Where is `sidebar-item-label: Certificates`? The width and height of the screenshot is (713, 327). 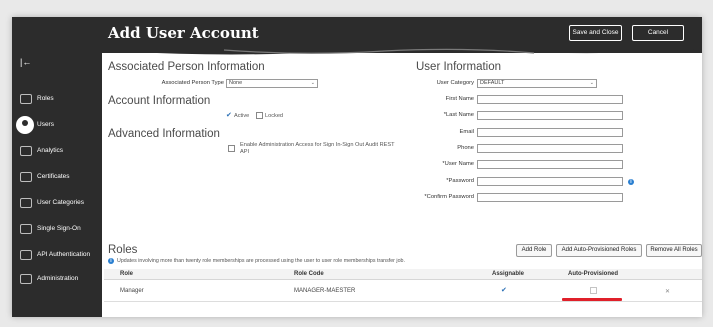 sidebar-item-label: Certificates is located at coordinates (53, 176).